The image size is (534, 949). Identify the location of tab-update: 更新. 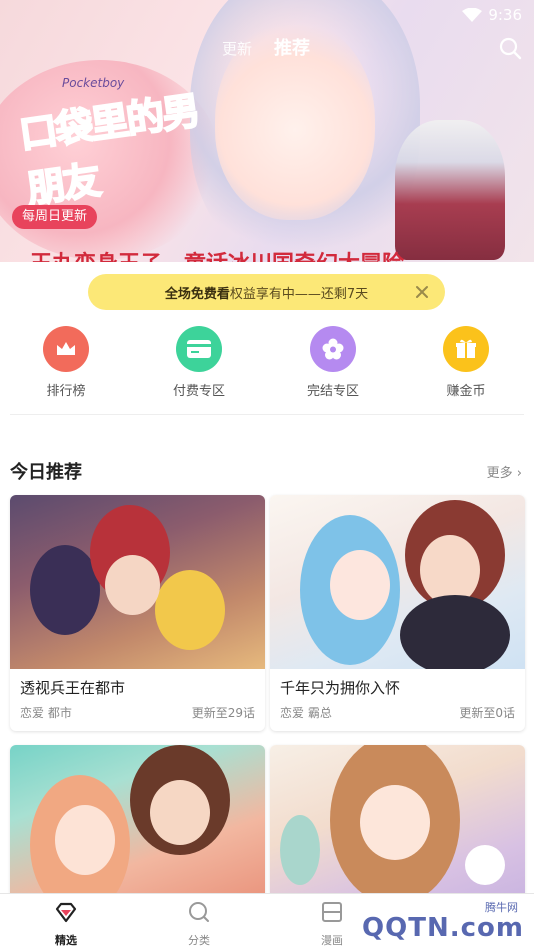
(237, 48).